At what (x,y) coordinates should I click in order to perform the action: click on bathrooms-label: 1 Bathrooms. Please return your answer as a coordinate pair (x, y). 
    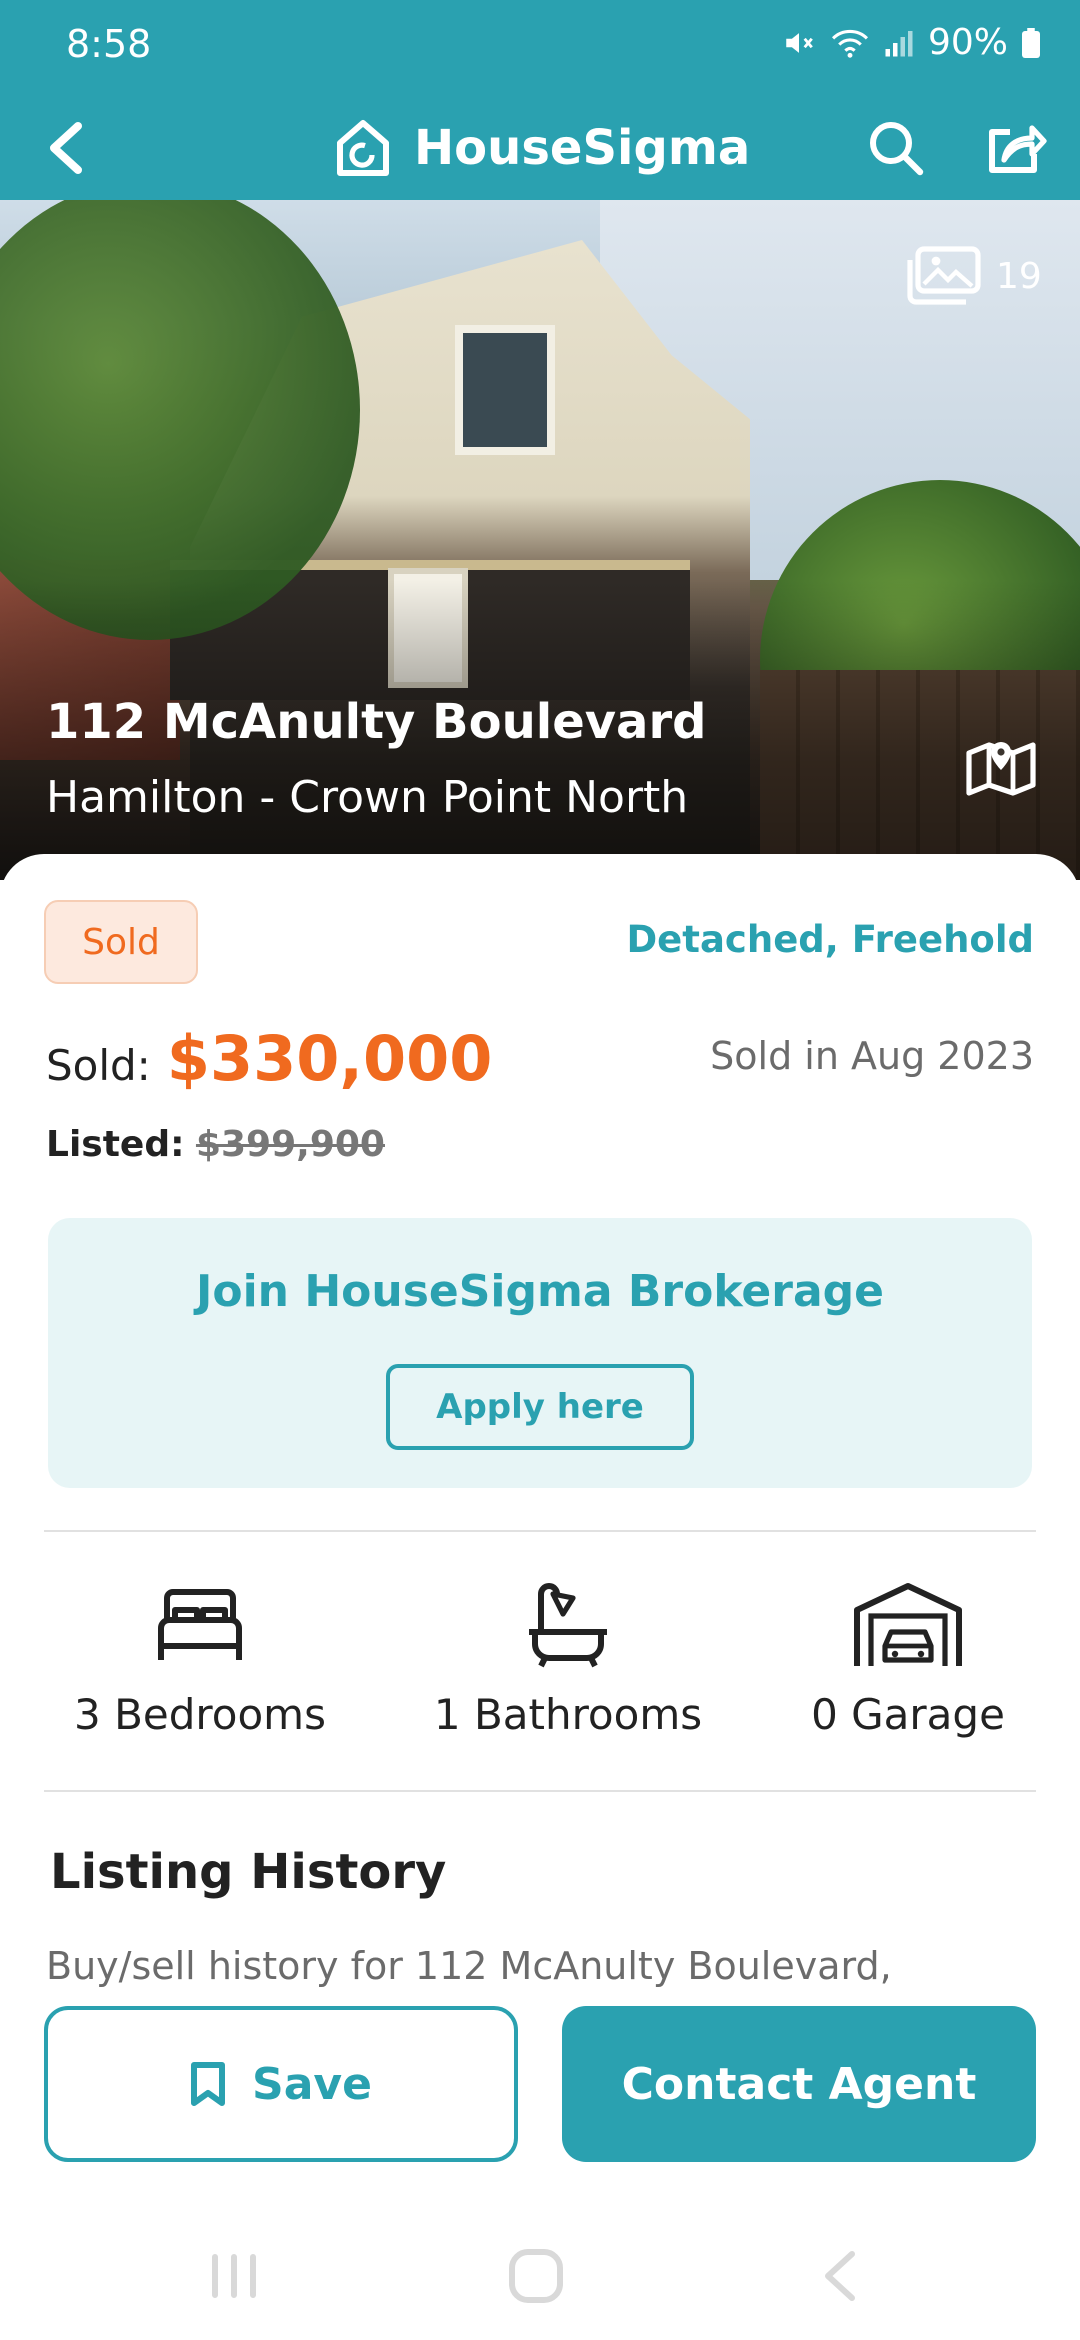
    Looking at the image, I should click on (568, 1714).